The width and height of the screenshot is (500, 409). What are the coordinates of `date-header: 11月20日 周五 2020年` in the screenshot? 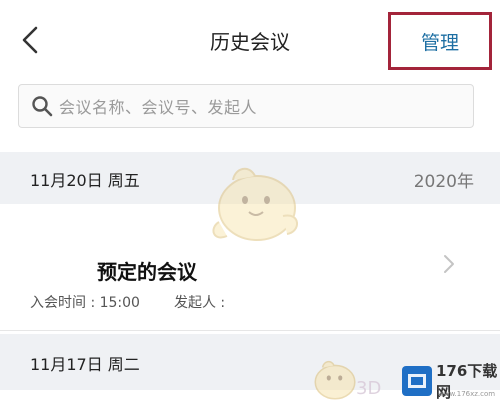 It's located at (250, 178).